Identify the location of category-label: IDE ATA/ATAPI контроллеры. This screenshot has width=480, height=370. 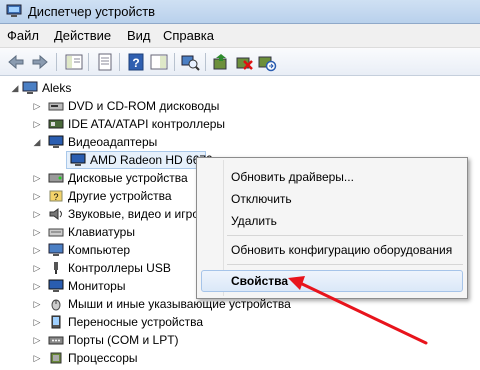
(147, 124).